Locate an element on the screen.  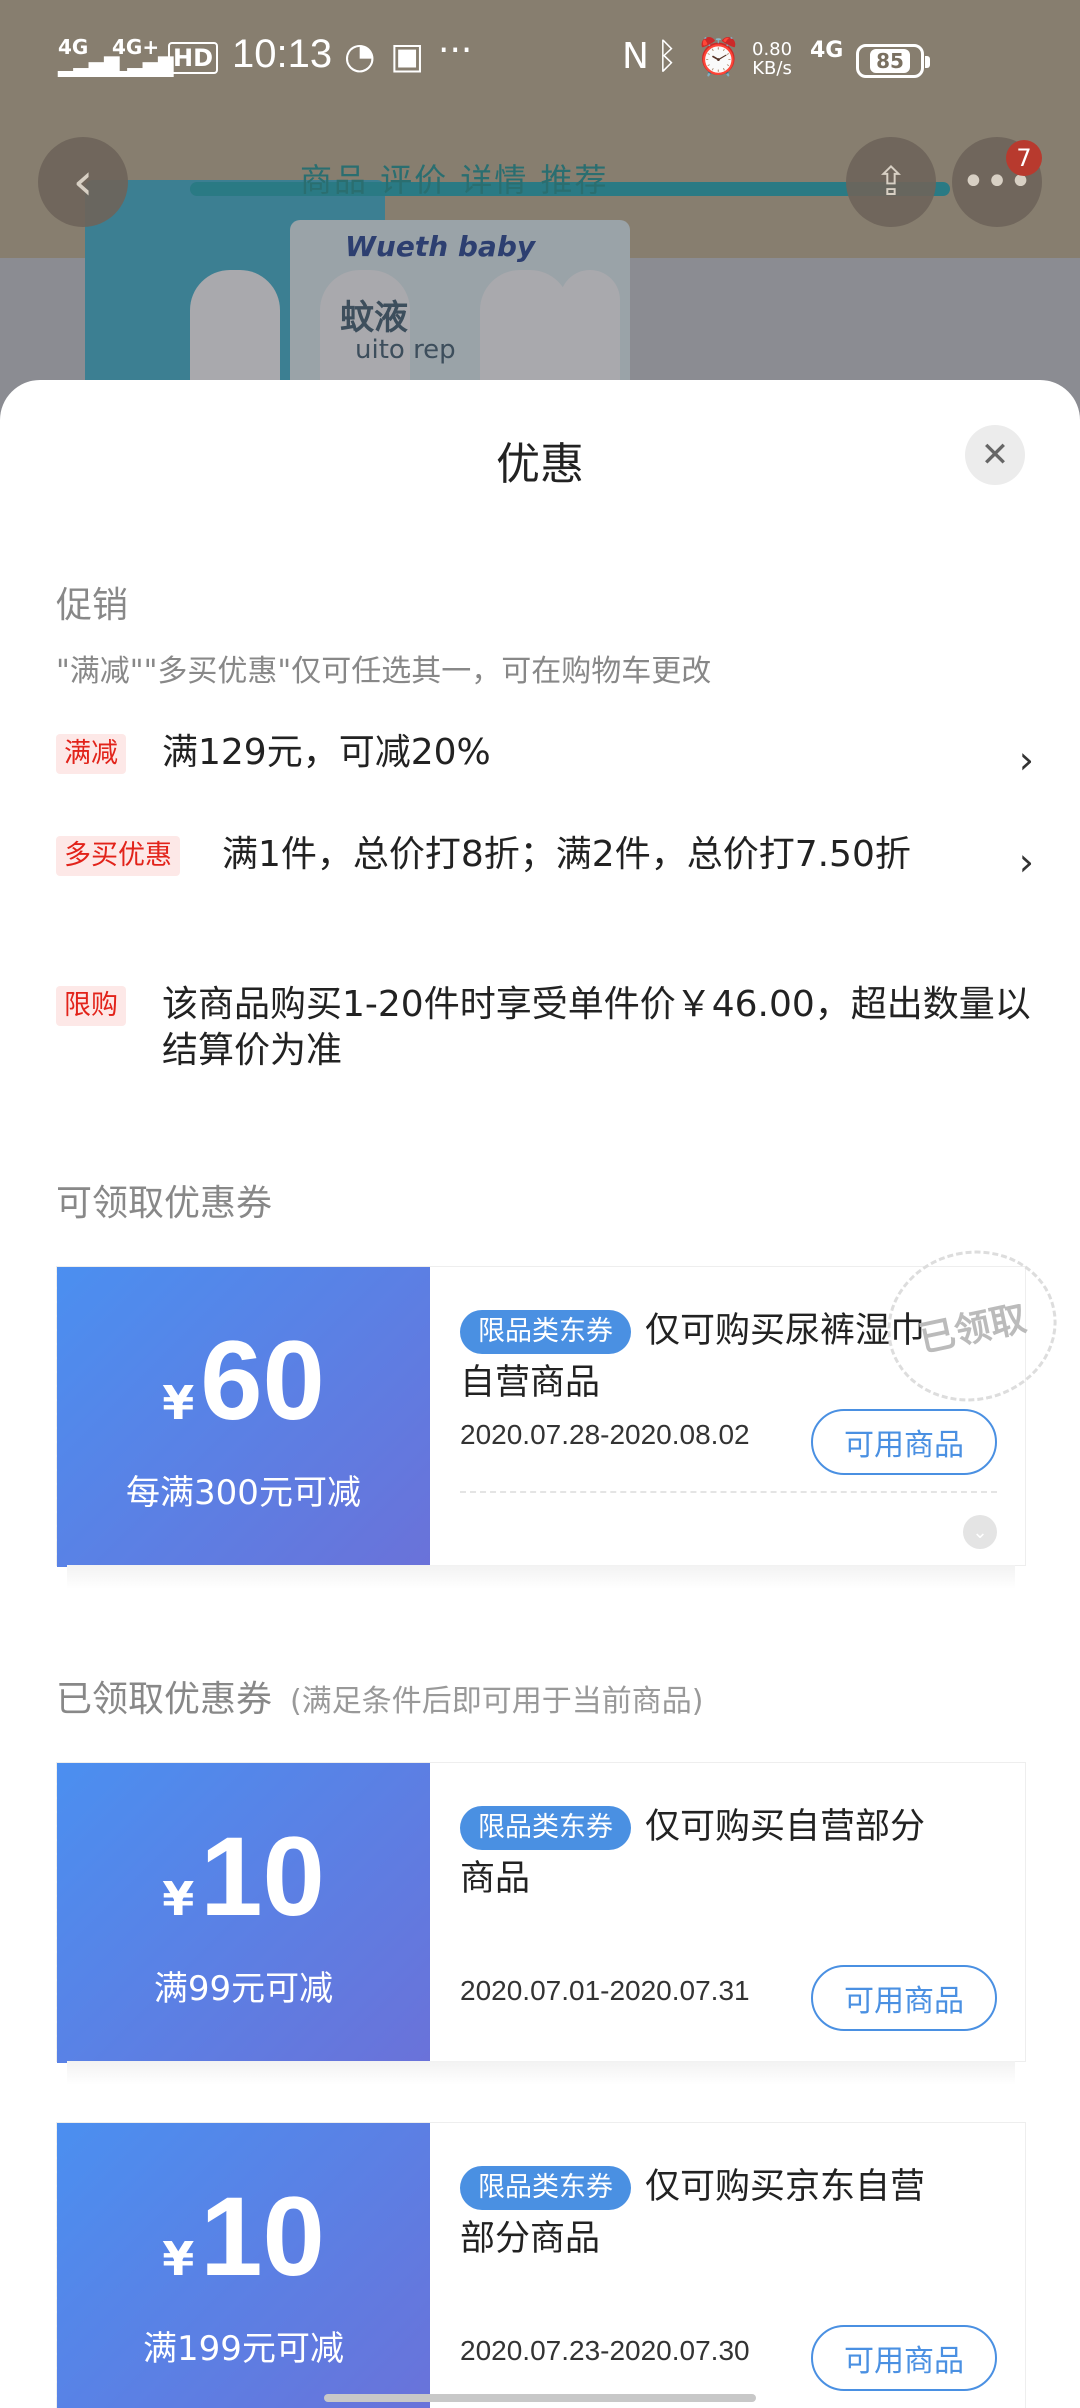
coupon-value-panel: ¥ 60 每满300元可减 is located at coordinates (240, 1417).